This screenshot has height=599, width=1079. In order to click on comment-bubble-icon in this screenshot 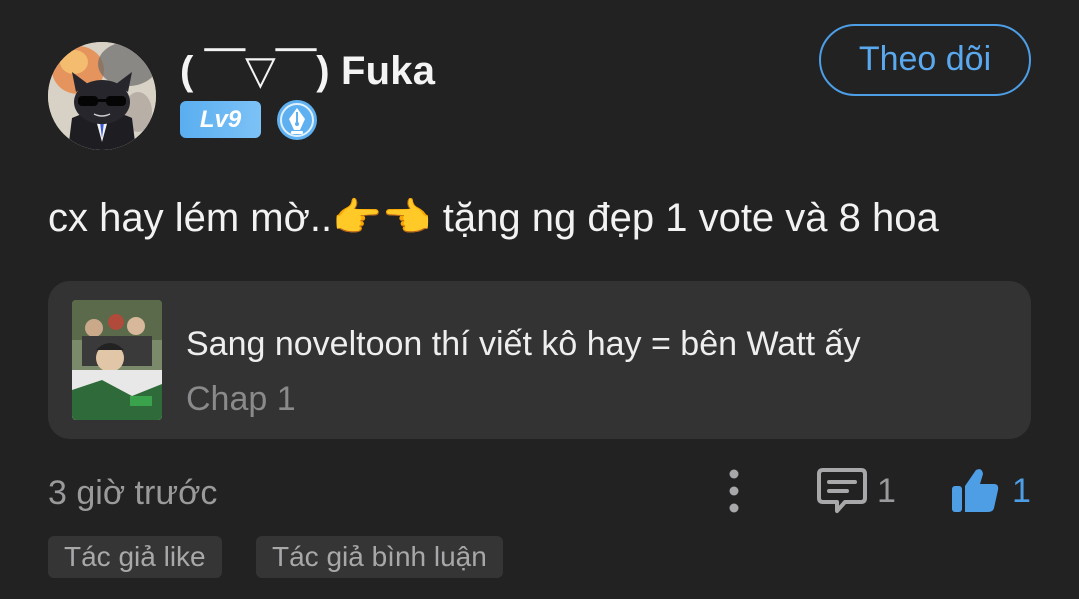, I will do `click(842, 490)`.